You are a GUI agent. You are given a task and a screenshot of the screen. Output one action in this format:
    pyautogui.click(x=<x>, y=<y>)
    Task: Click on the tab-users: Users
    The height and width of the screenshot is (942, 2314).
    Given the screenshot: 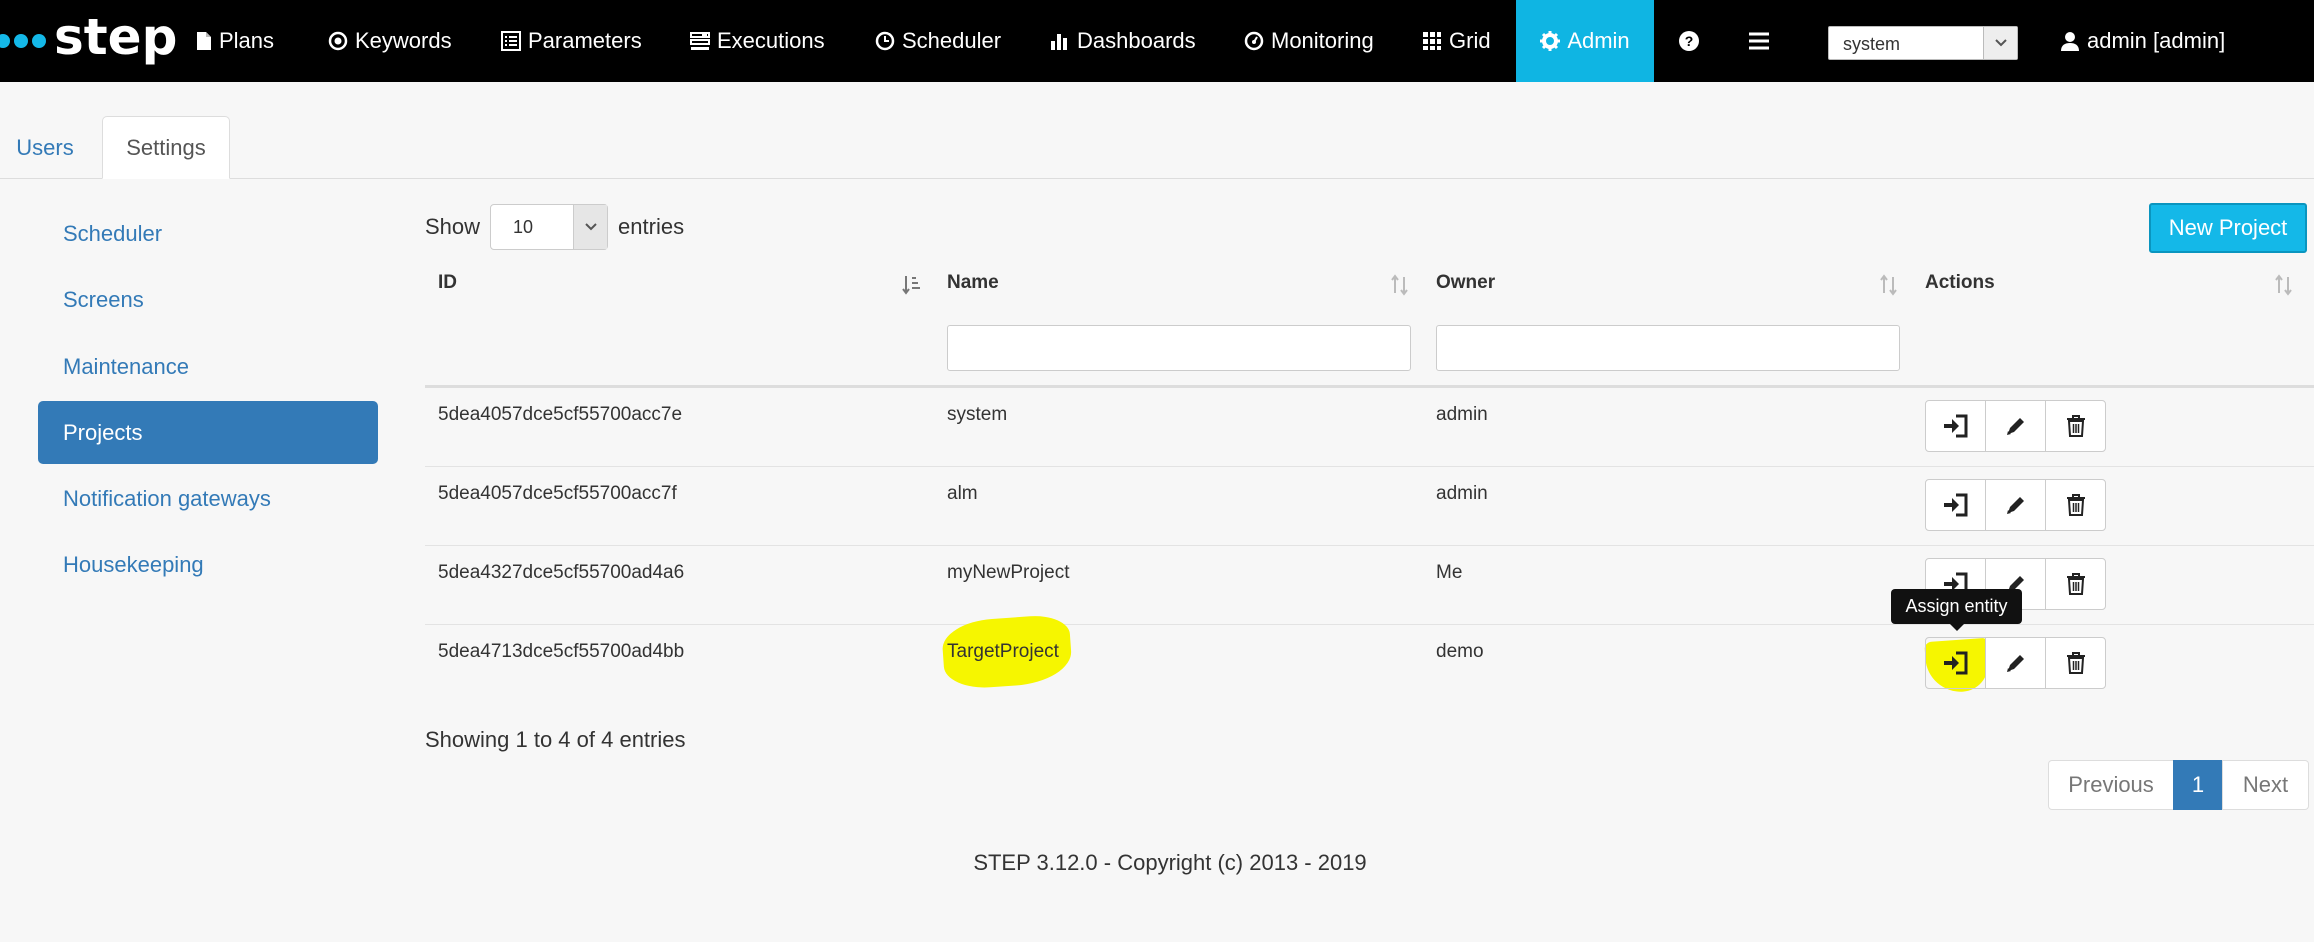 What is the action you would take?
    pyautogui.click(x=45, y=147)
    